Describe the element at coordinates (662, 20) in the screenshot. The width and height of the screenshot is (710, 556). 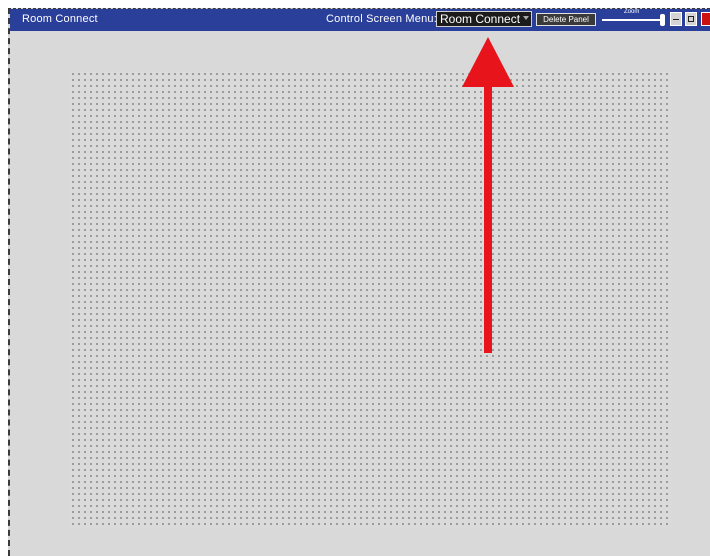
I see `zoom-slider-thumb` at that location.